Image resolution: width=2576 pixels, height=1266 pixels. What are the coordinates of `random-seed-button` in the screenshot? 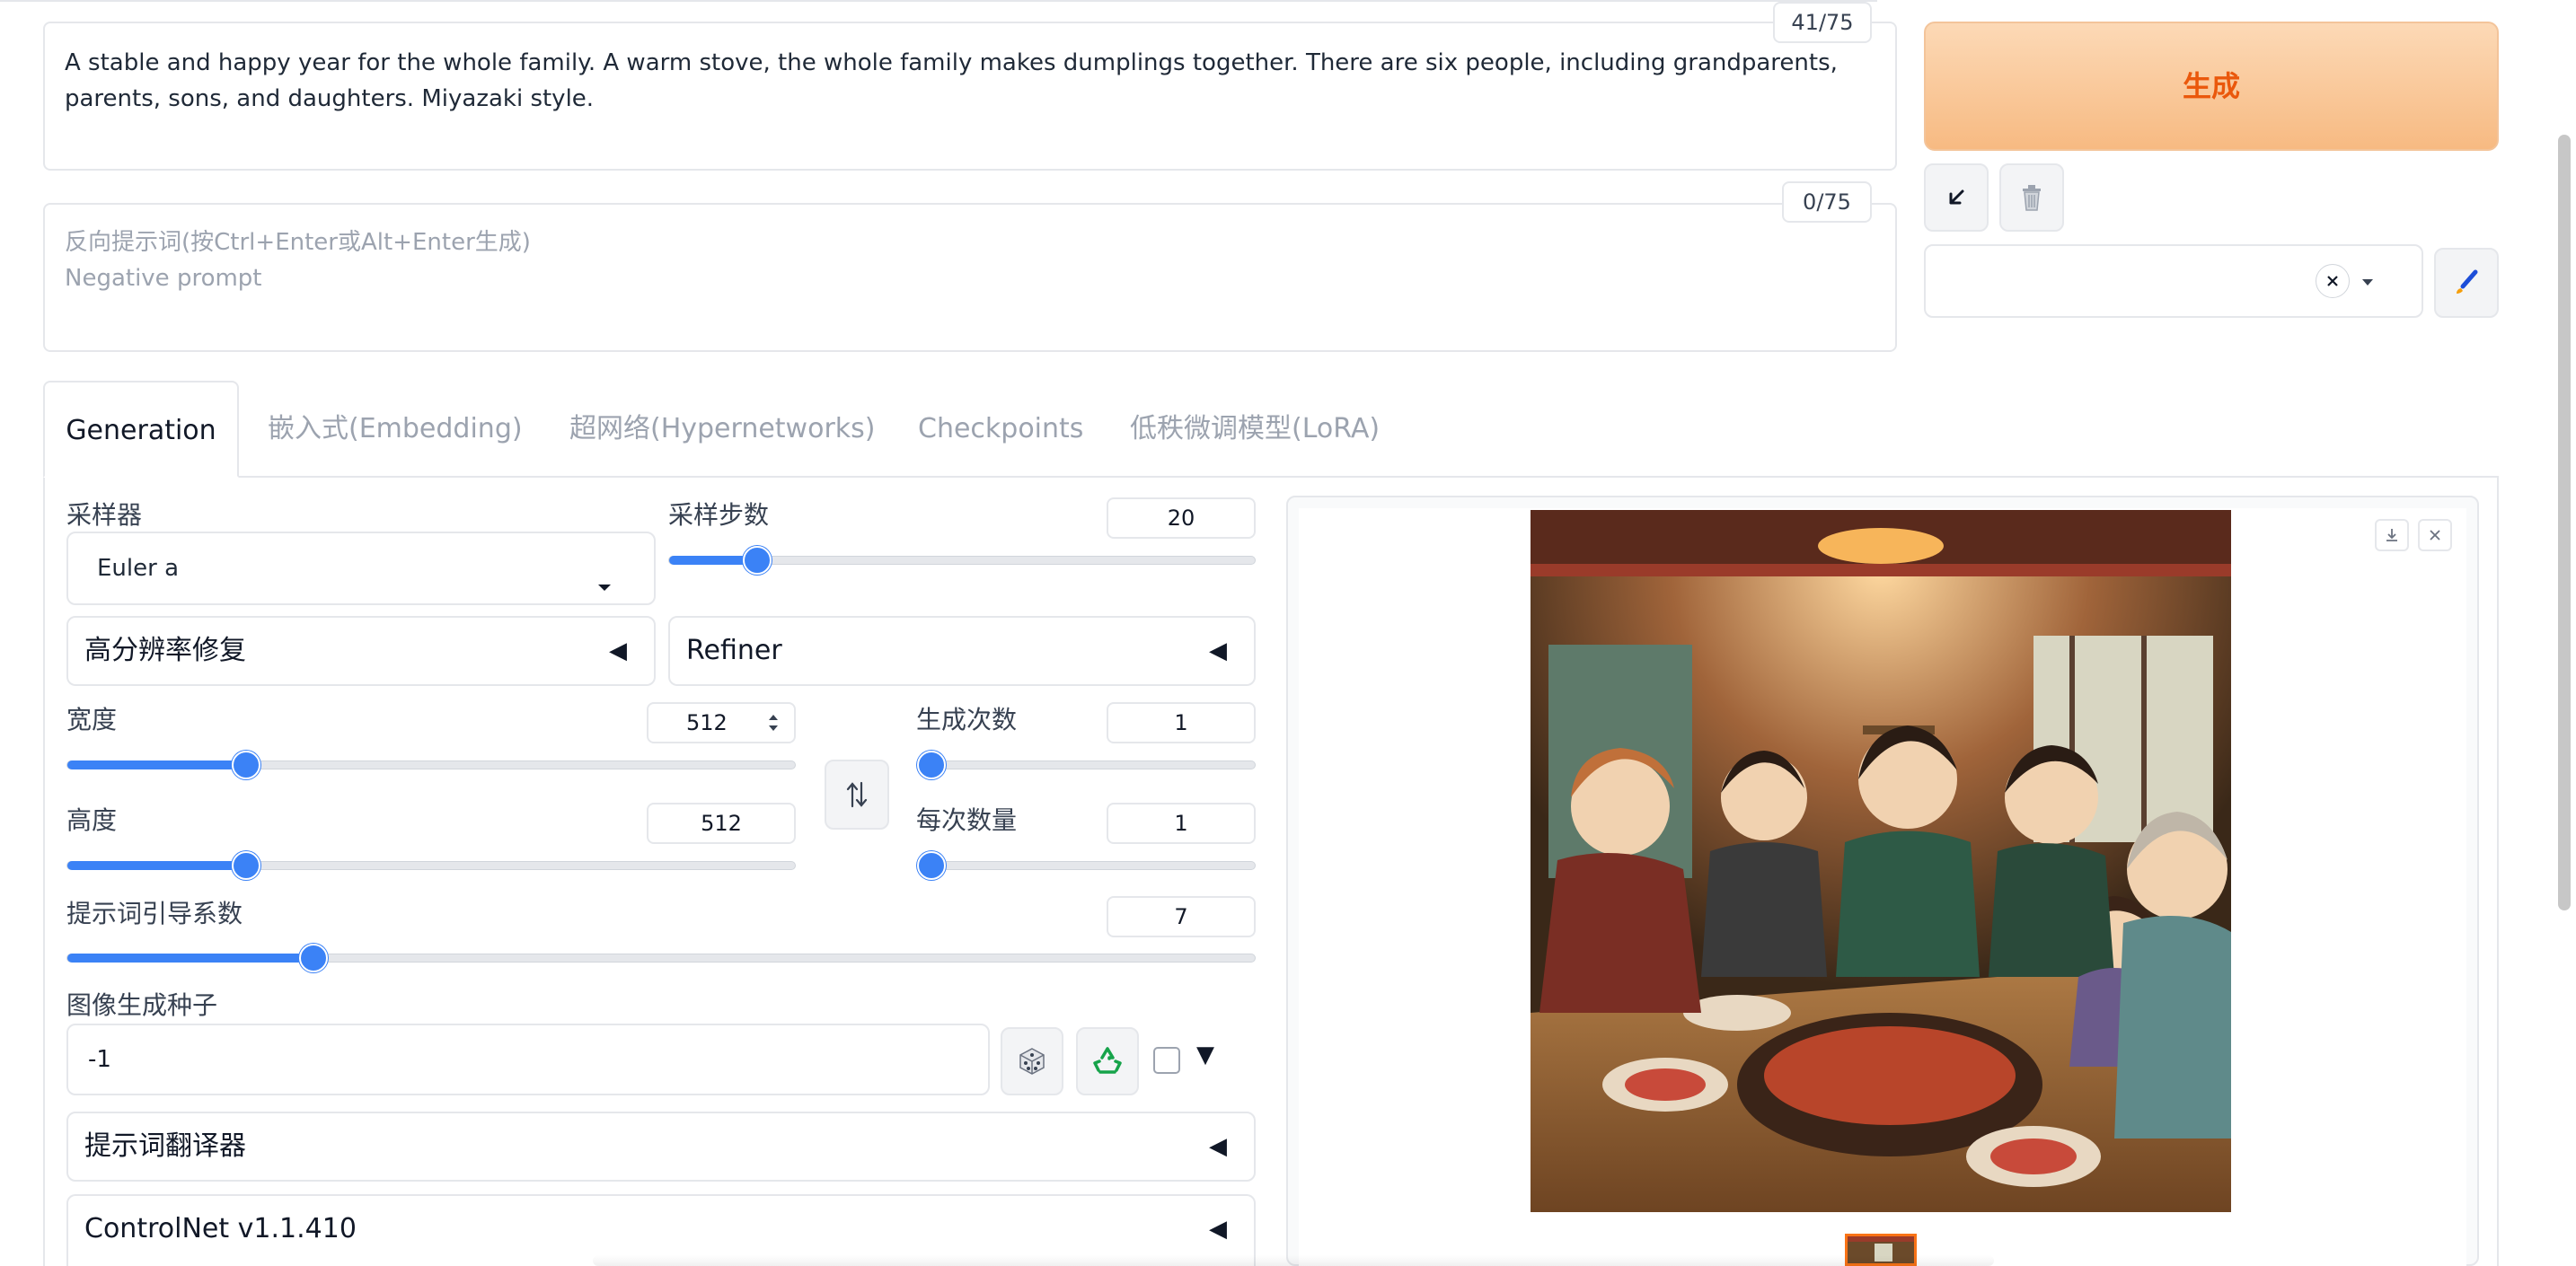 It's located at (1032, 1061).